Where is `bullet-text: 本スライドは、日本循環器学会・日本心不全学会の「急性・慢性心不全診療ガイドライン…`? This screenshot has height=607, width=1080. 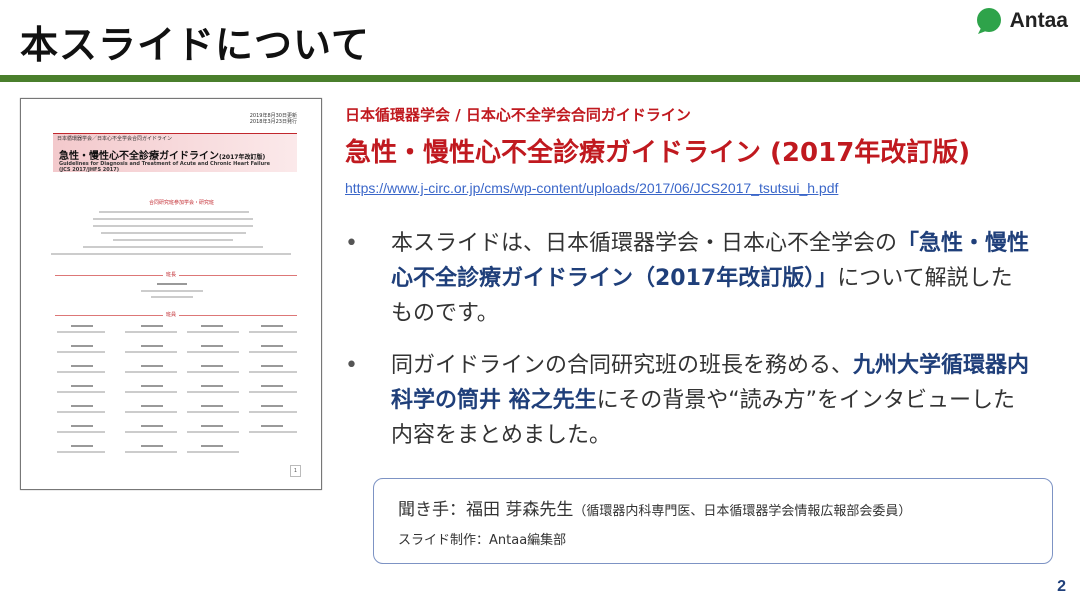 bullet-text: 本スライドは、日本循環器学会・日本心不全学会の「急性・慢性心不全診療ガイドライン… is located at coordinates (711, 278).